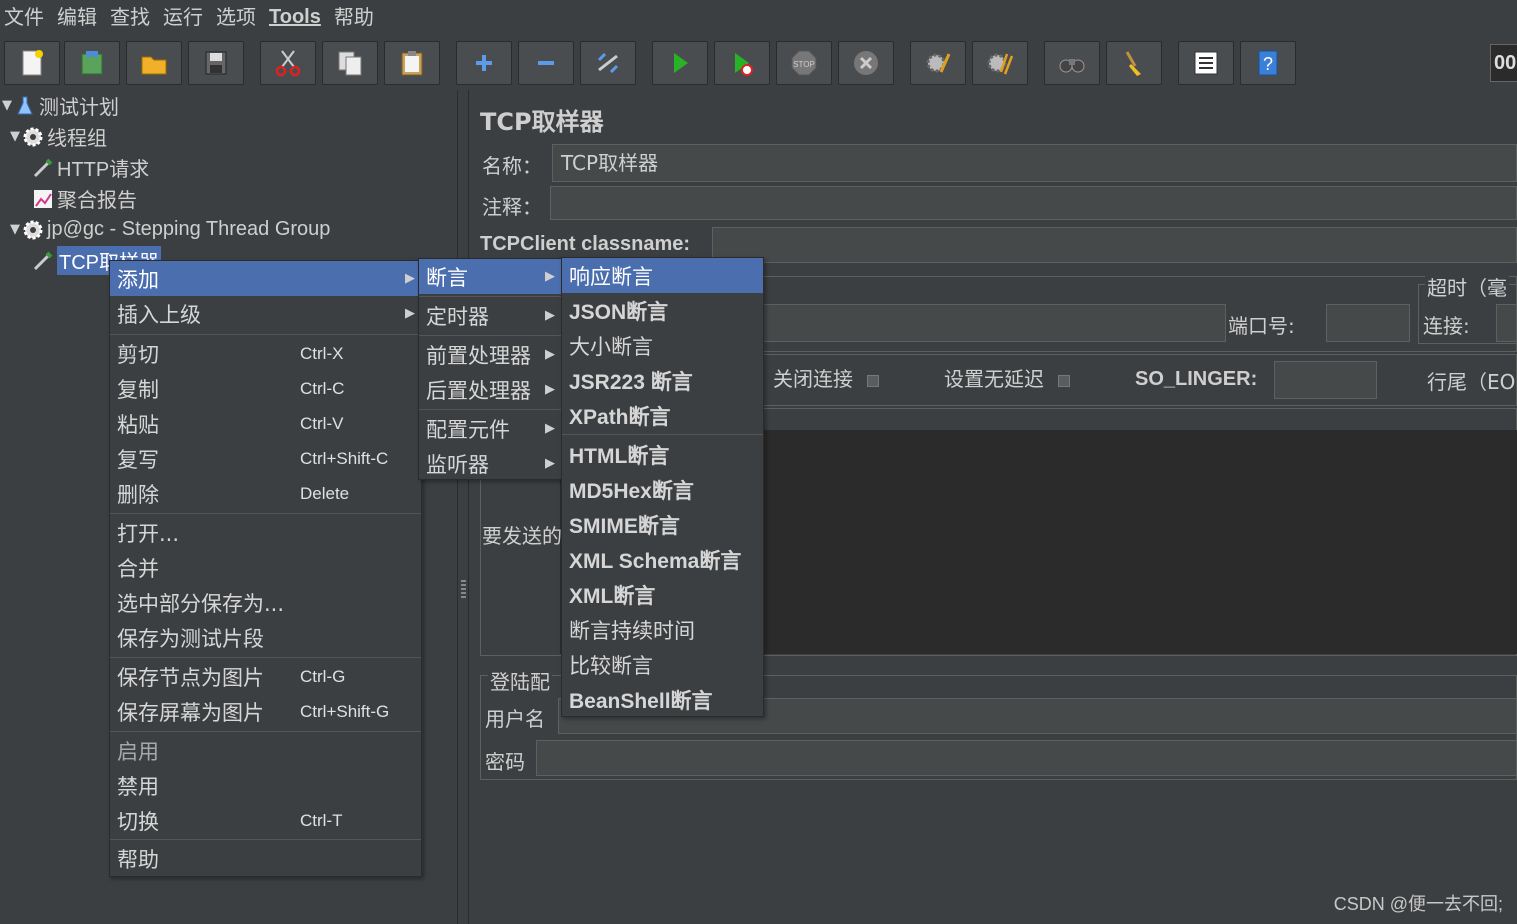  What do you see at coordinates (185, 17) in the screenshot?
I see `menu-run: 运行` at bounding box center [185, 17].